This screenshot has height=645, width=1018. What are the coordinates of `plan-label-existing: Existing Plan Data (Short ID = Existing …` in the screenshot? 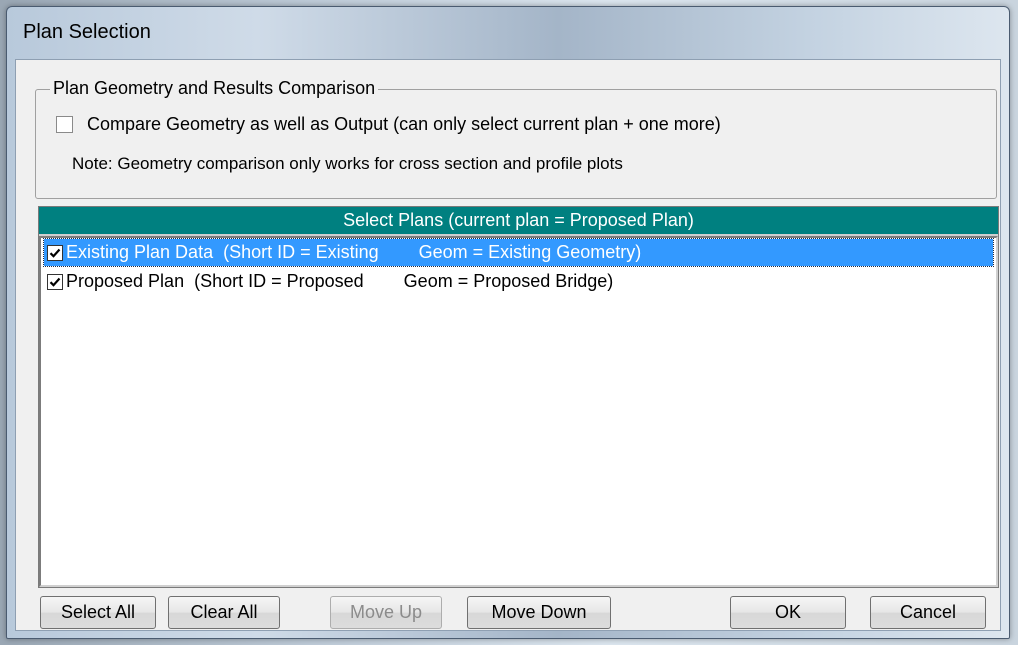 It's located at (354, 252).